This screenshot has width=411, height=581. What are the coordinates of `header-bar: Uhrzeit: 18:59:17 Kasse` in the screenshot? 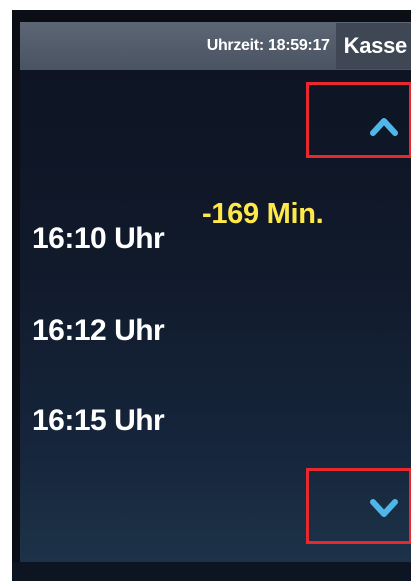 It's located at (215, 46).